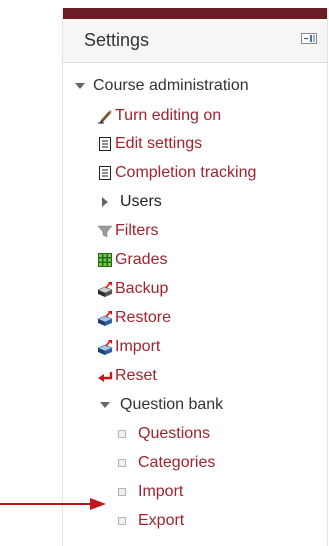  I want to click on reset-icon, so click(105, 377).